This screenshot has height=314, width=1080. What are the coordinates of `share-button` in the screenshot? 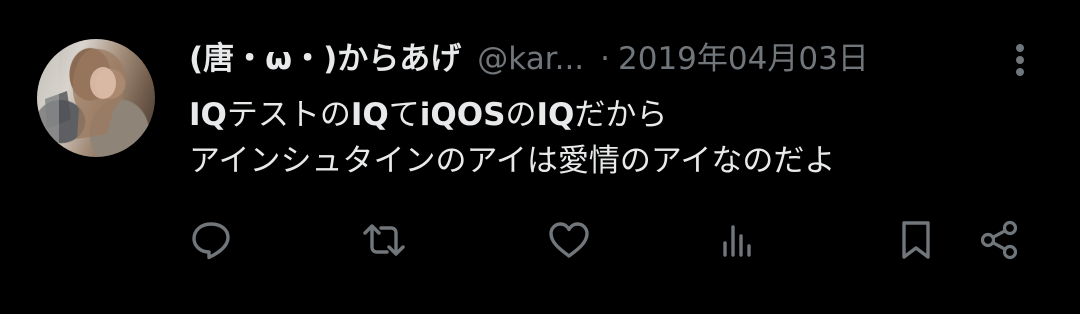 It's located at (999, 240).